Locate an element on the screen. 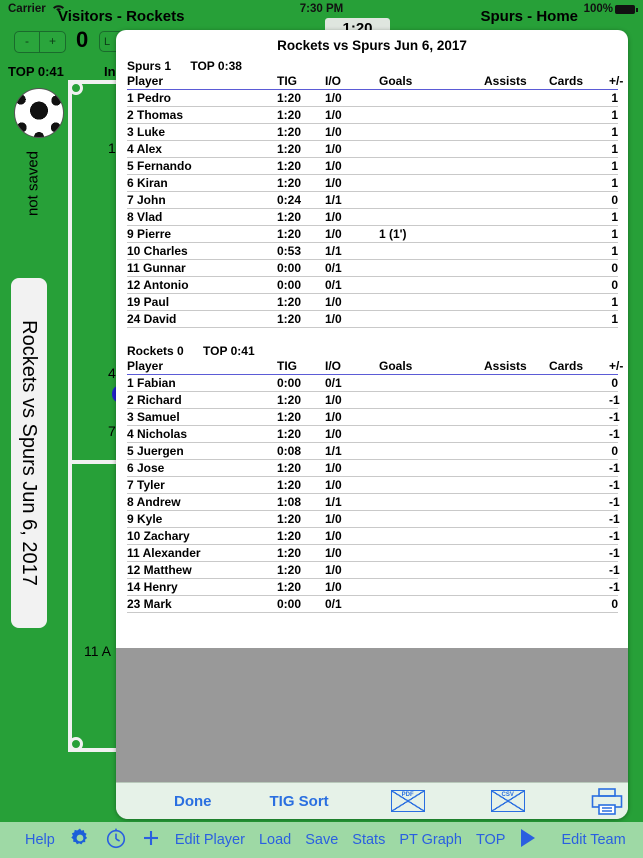 The image size is (643, 858). cell-pm: 1 is located at coordinates (613, 183).